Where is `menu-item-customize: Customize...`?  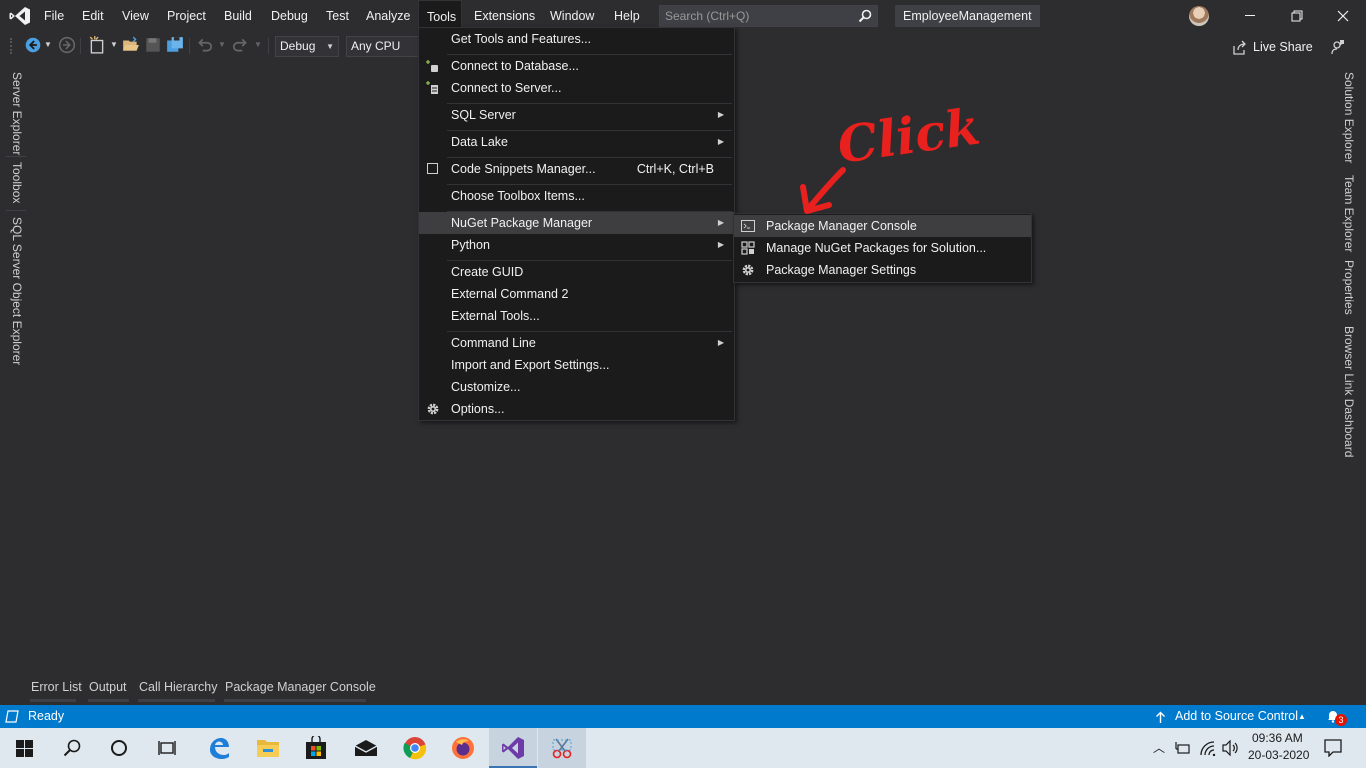 menu-item-customize: Customize... is located at coordinates (576, 387).